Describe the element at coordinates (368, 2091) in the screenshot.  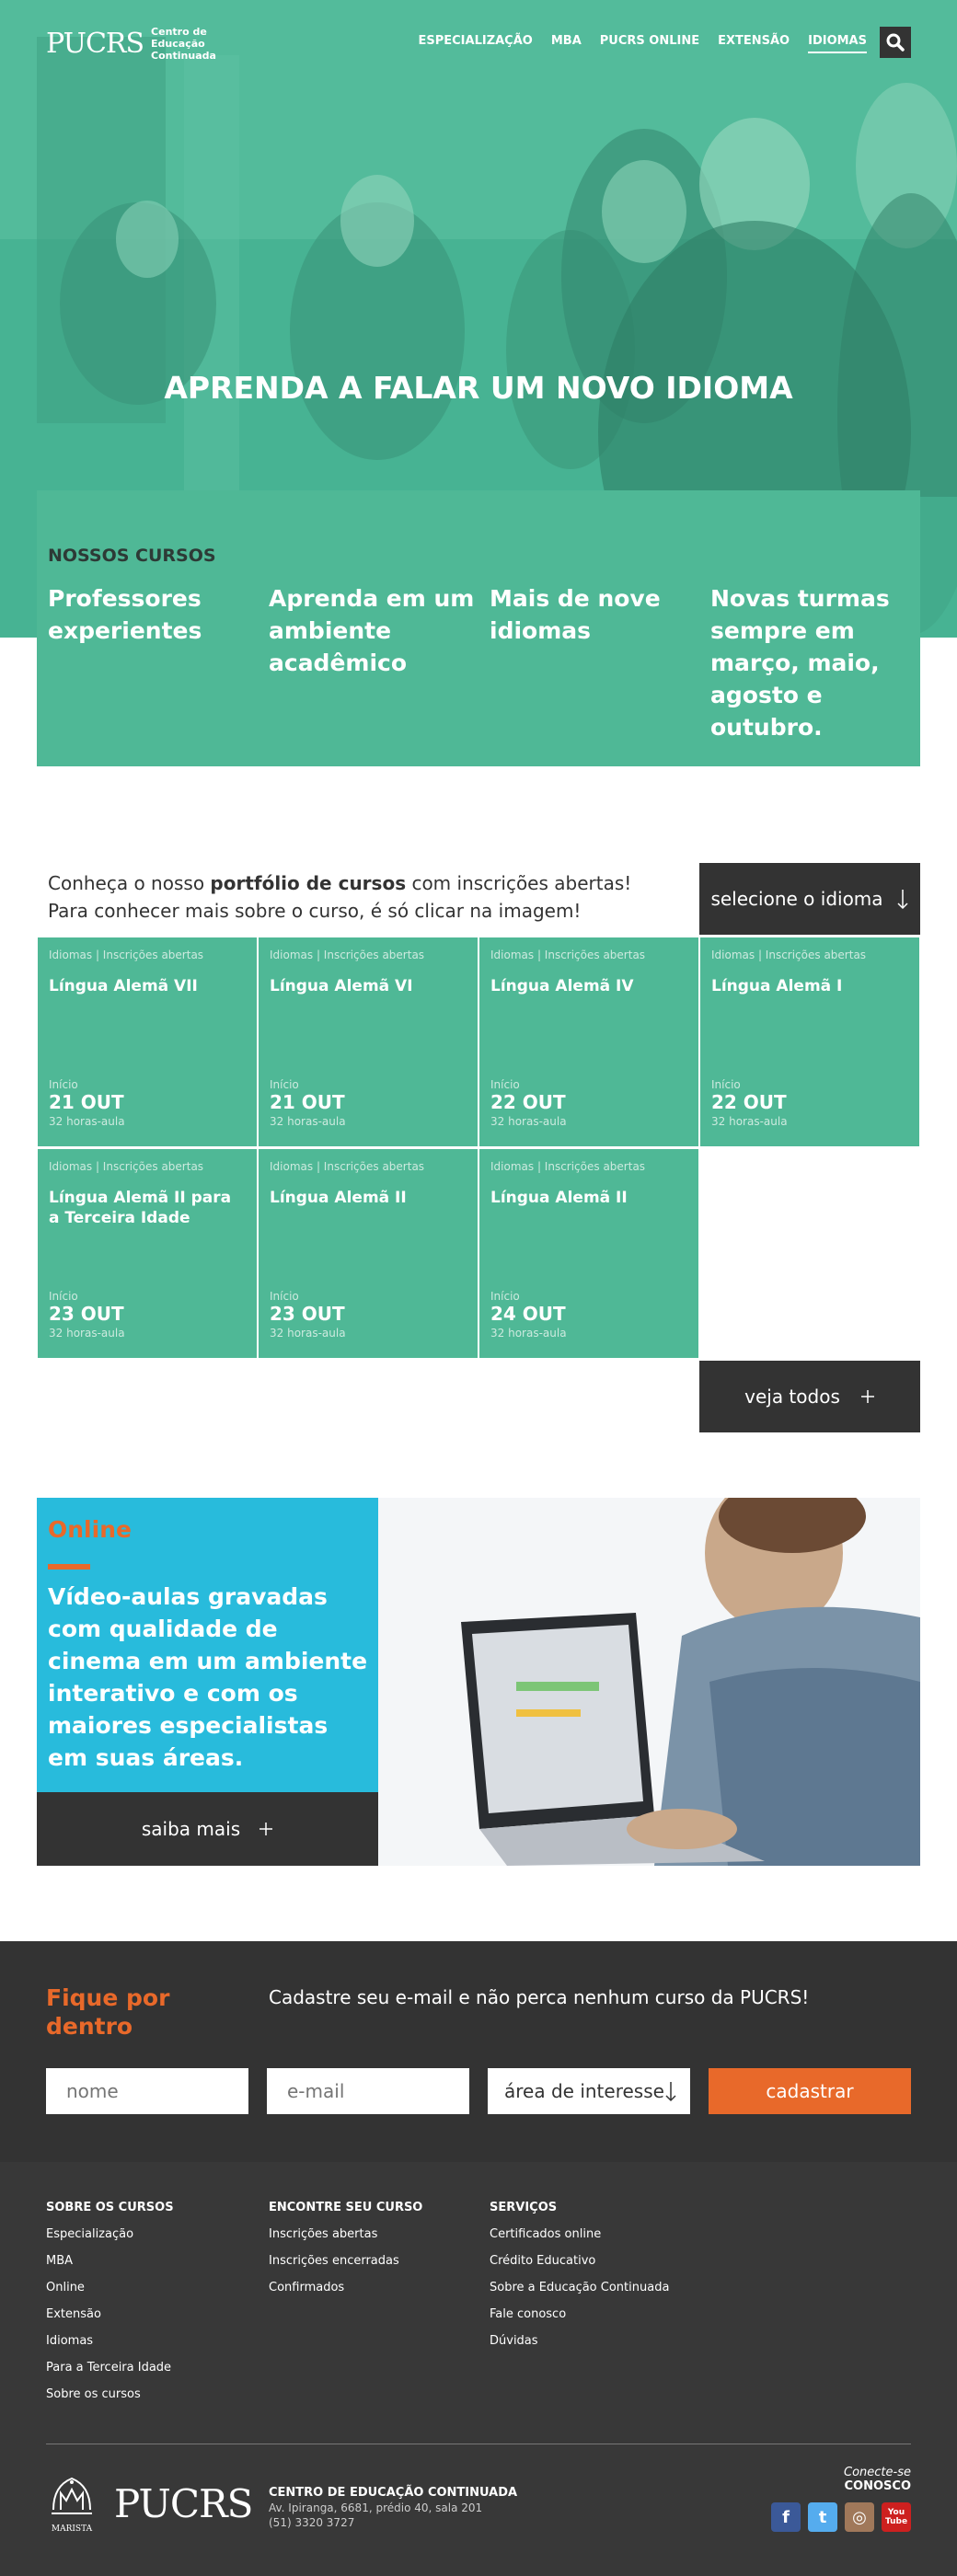
I see `email-input` at that location.